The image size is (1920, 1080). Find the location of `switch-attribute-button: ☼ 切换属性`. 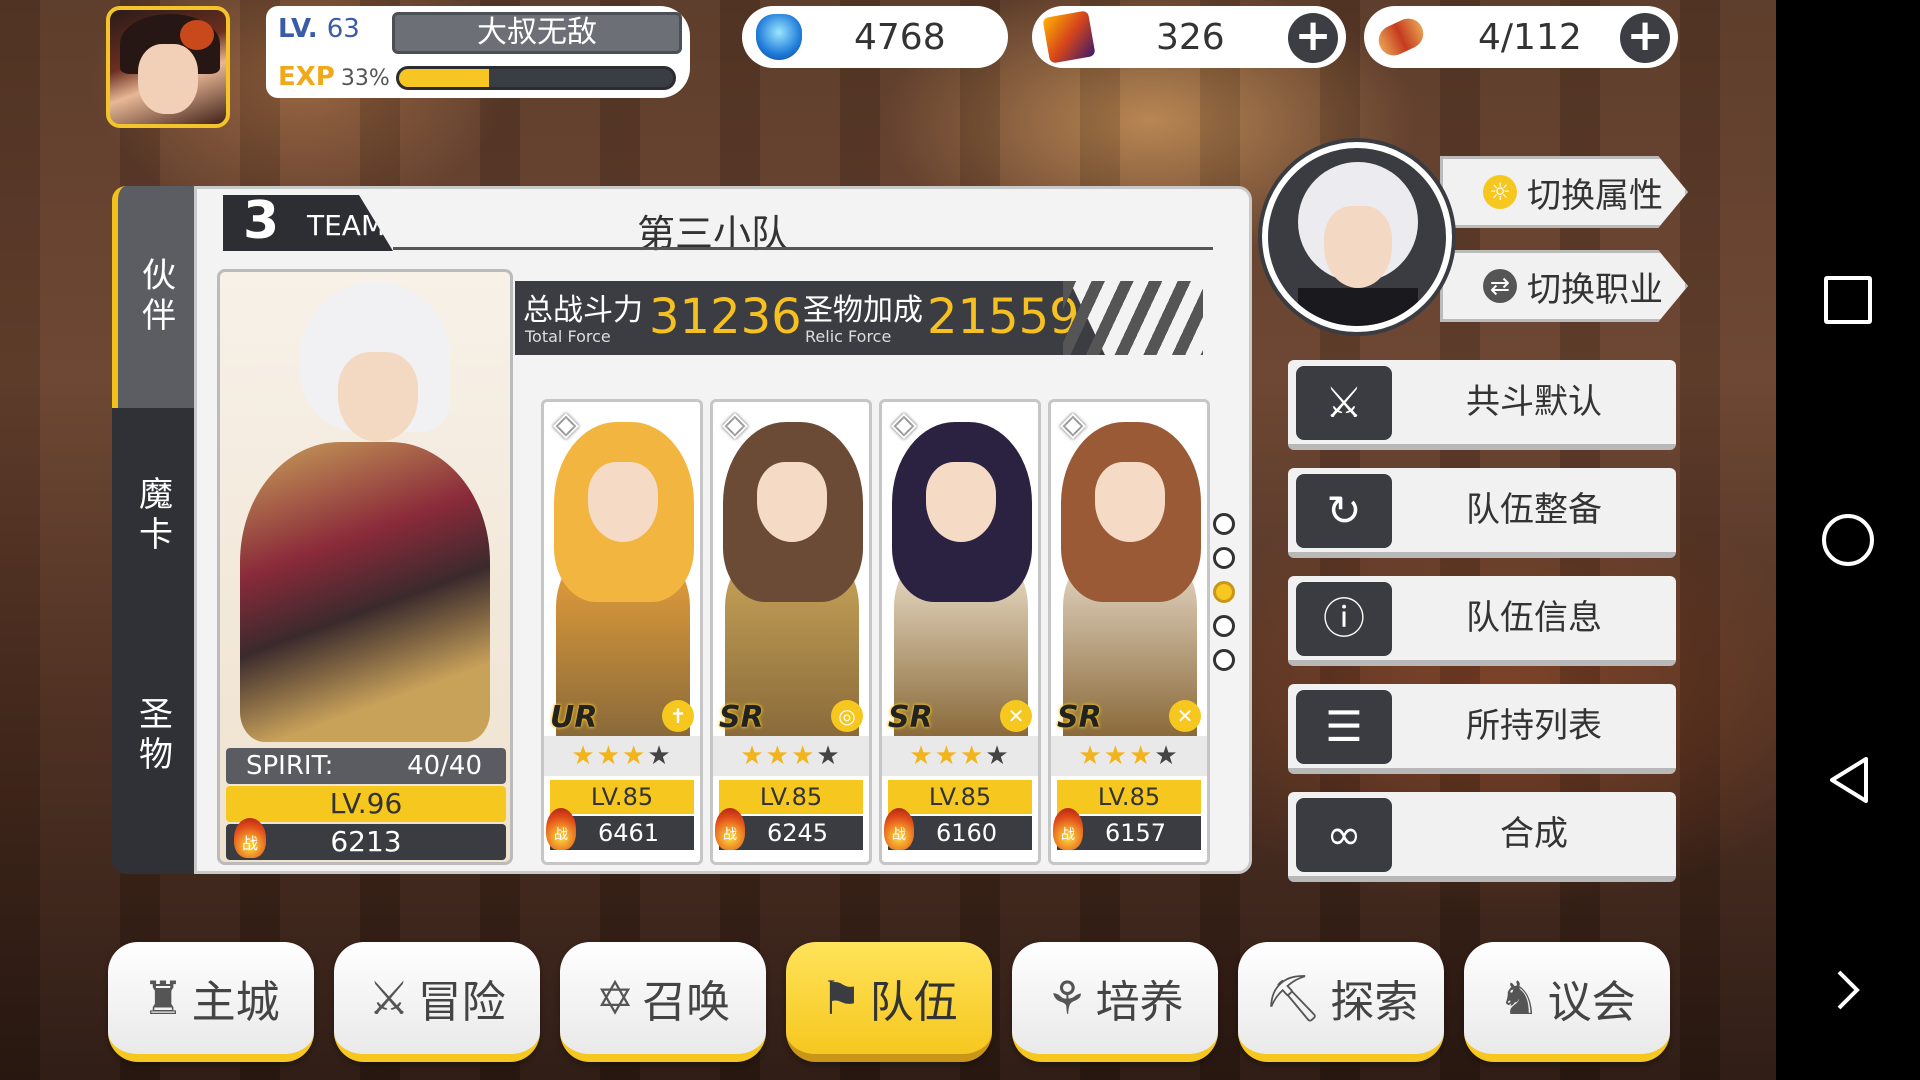

switch-attribute-button: ☼ 切换属性 is located at coordinates (1564, 192).